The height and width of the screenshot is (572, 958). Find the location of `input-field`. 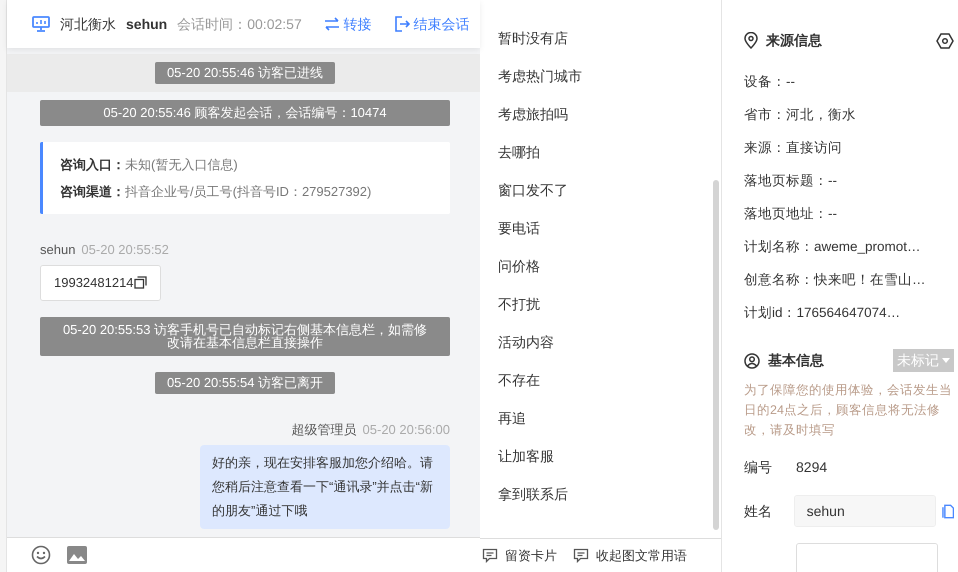

input-field is located at coordinates (867, 557).